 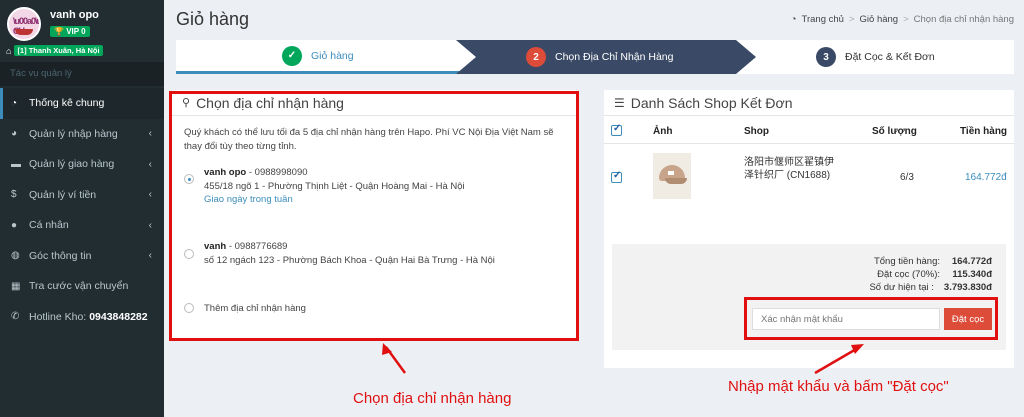 What do you see at coordinates (623, 359) in the screenshot?
I see `annotation-arrows` at bounding box center [623, 359].